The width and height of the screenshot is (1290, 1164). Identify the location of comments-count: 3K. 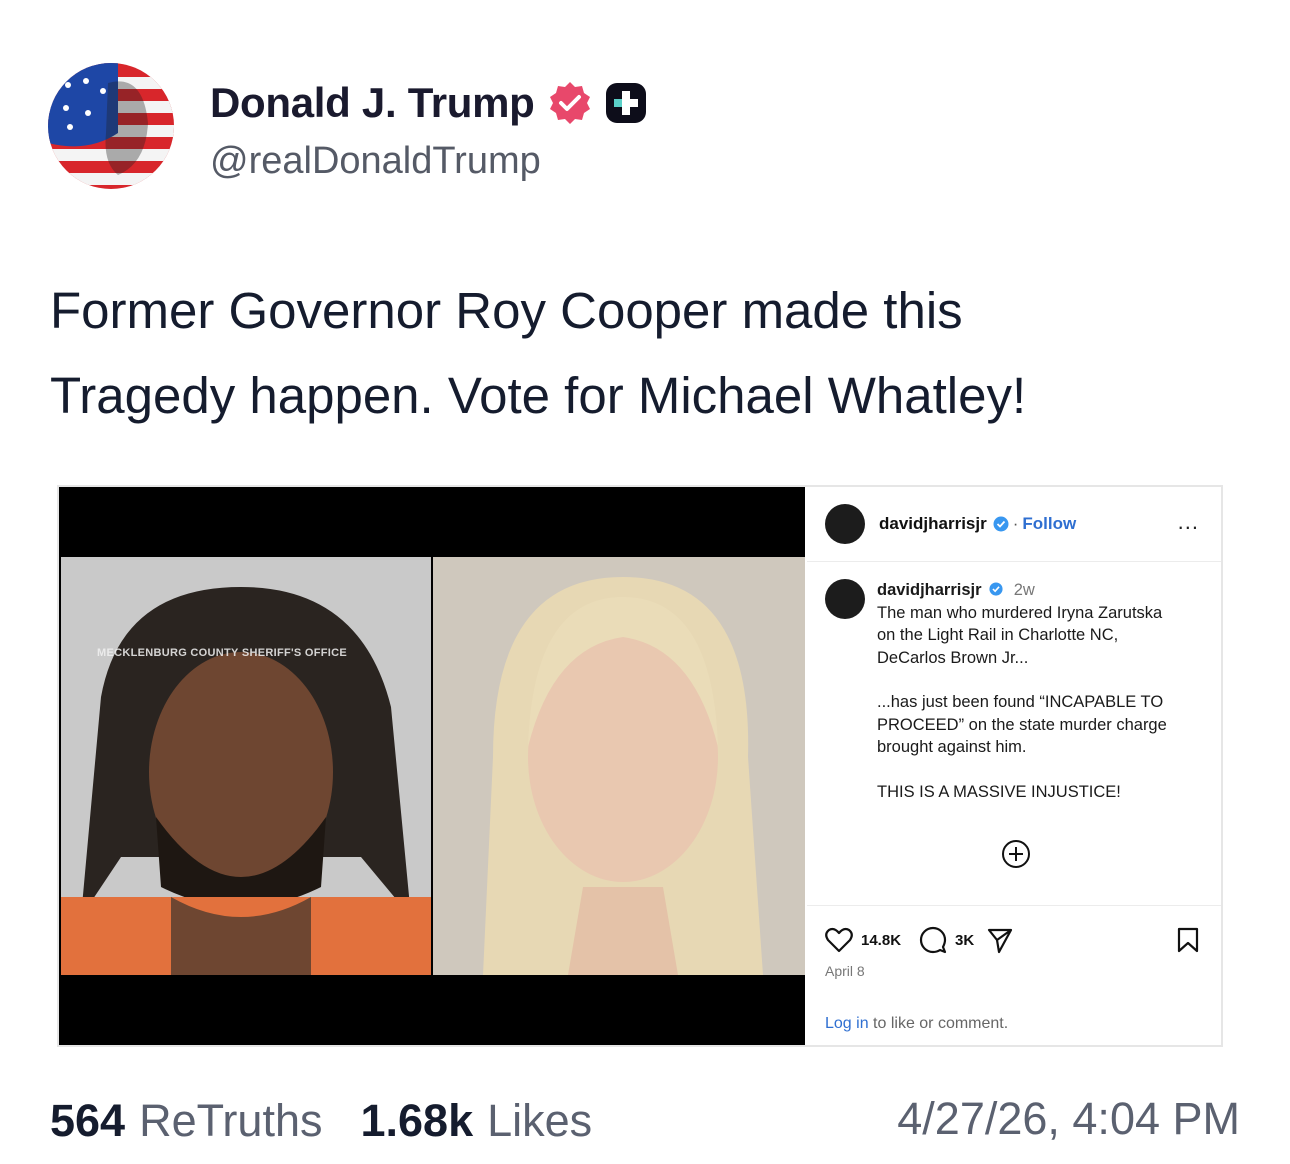
(965, 940).